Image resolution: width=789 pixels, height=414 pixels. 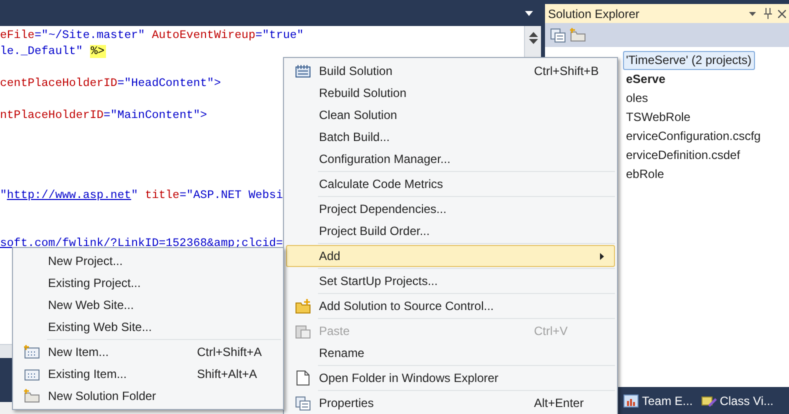 I want to click on new-item-icon, so click(x=32, y=352).